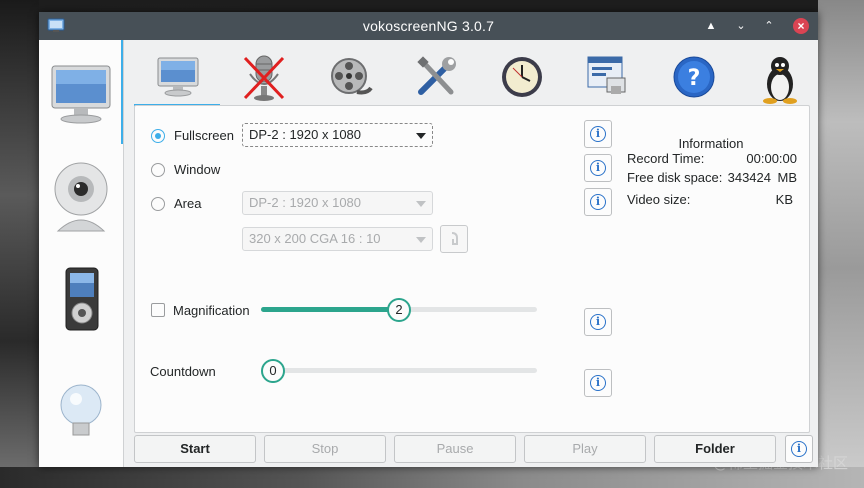 This screenshot has height=488, width=864. Describe the element at coordinates (841, 244) in the screenshot. I see `desktop-background-right` at that location.